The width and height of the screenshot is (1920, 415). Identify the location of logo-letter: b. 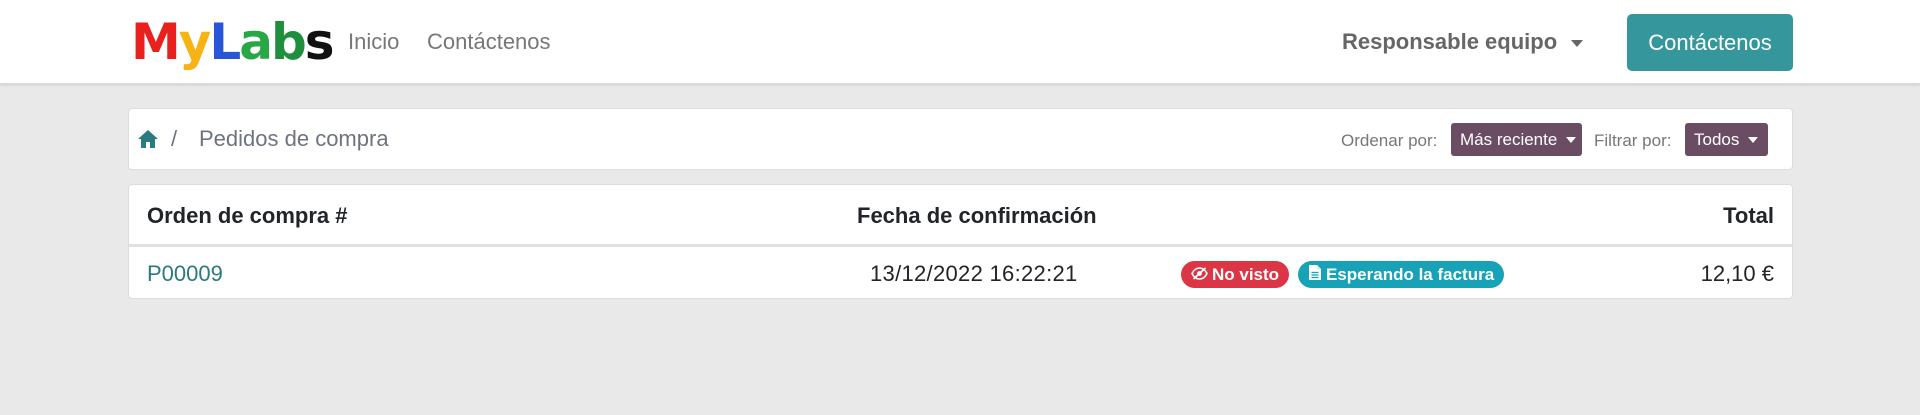
(288, 42).